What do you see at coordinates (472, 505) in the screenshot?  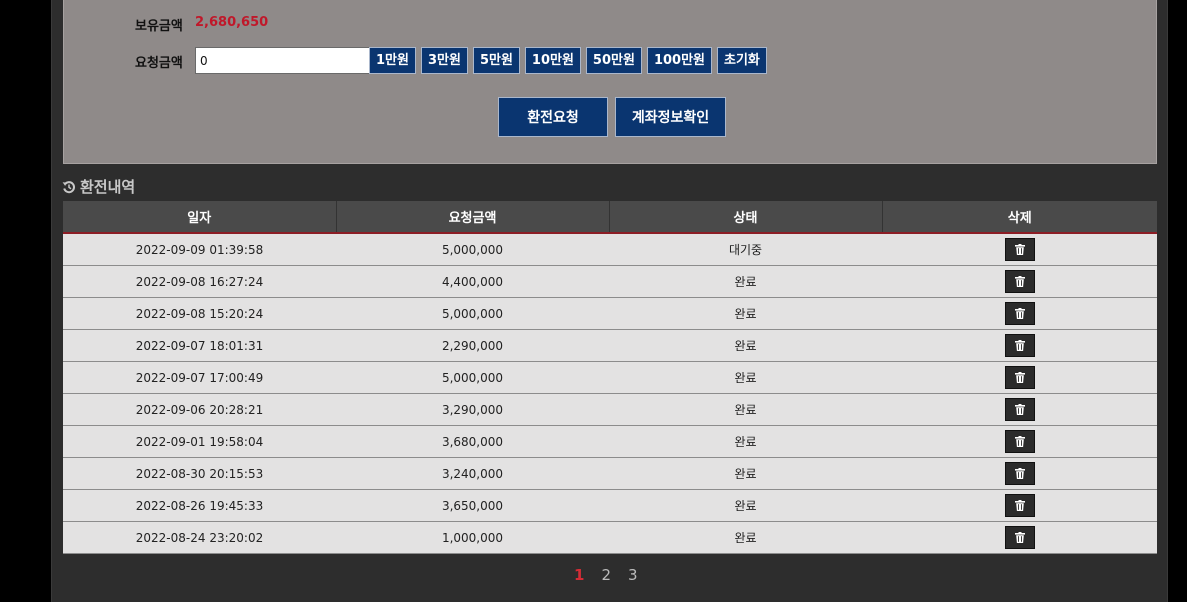 I see `row-amount: 3,650,000` at bounding box center [472, 505].